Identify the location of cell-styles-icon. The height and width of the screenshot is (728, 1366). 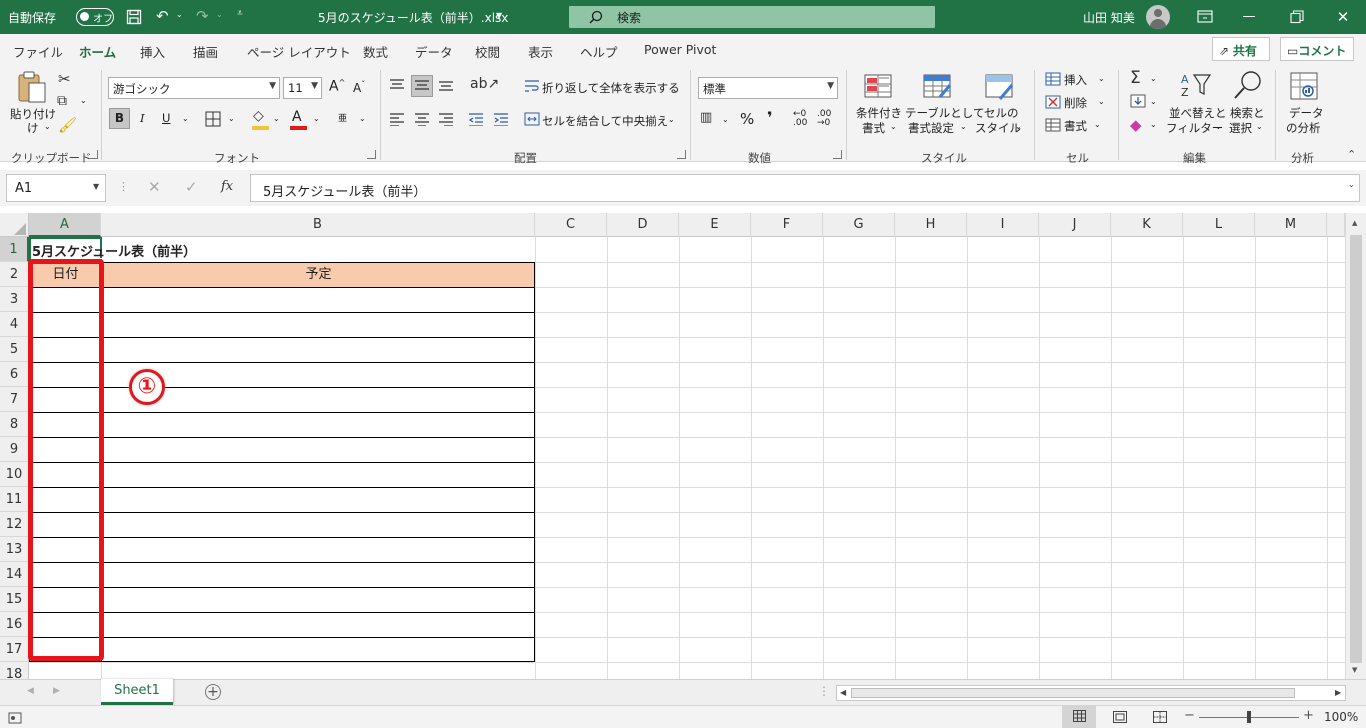
(1000, 87).